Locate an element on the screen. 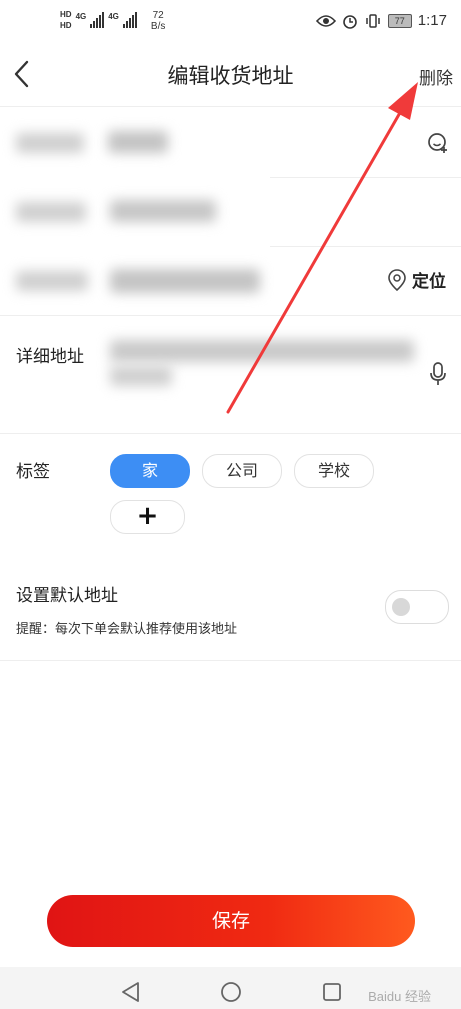  system-nav-bar: Baidu 经验 is located at coordinates (230, 988).